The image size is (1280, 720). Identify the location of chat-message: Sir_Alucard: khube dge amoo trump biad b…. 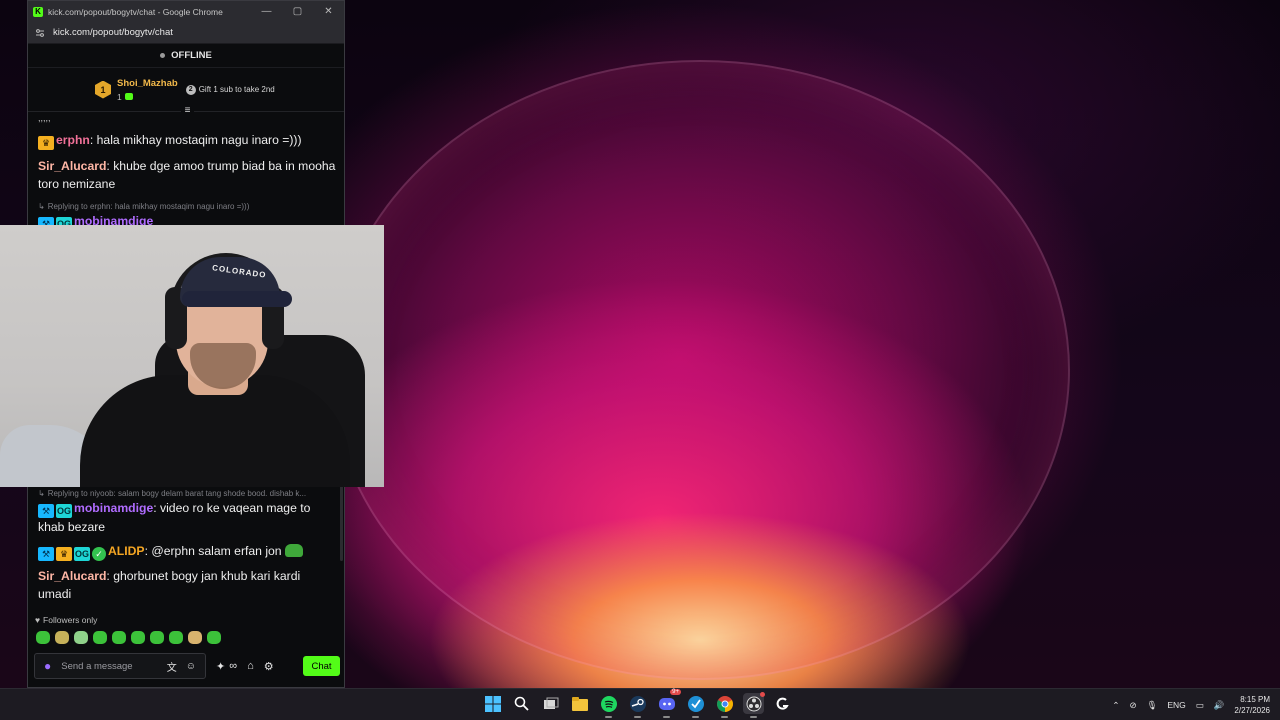
(186, 175).